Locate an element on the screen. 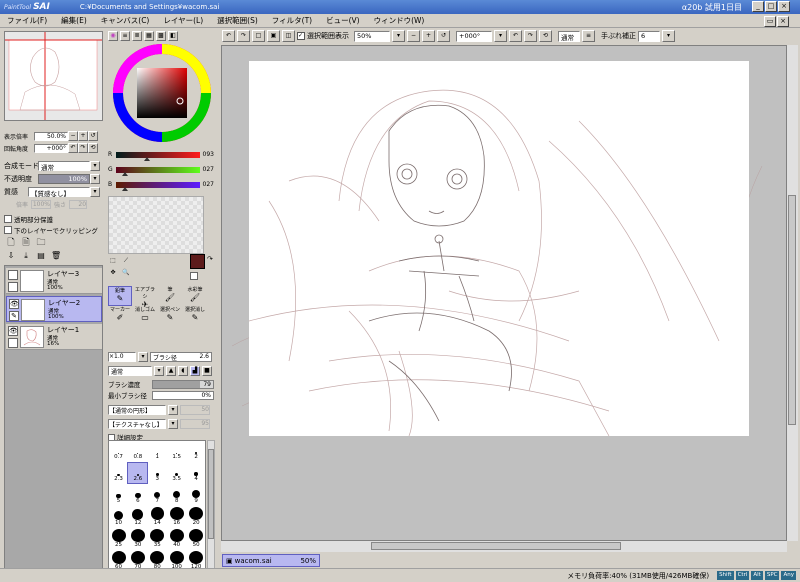 Image resolution: width=800 pixels, height=582 pixels. layer-item: レイヤー3 通常 100% is located at coordinates (54, 281).